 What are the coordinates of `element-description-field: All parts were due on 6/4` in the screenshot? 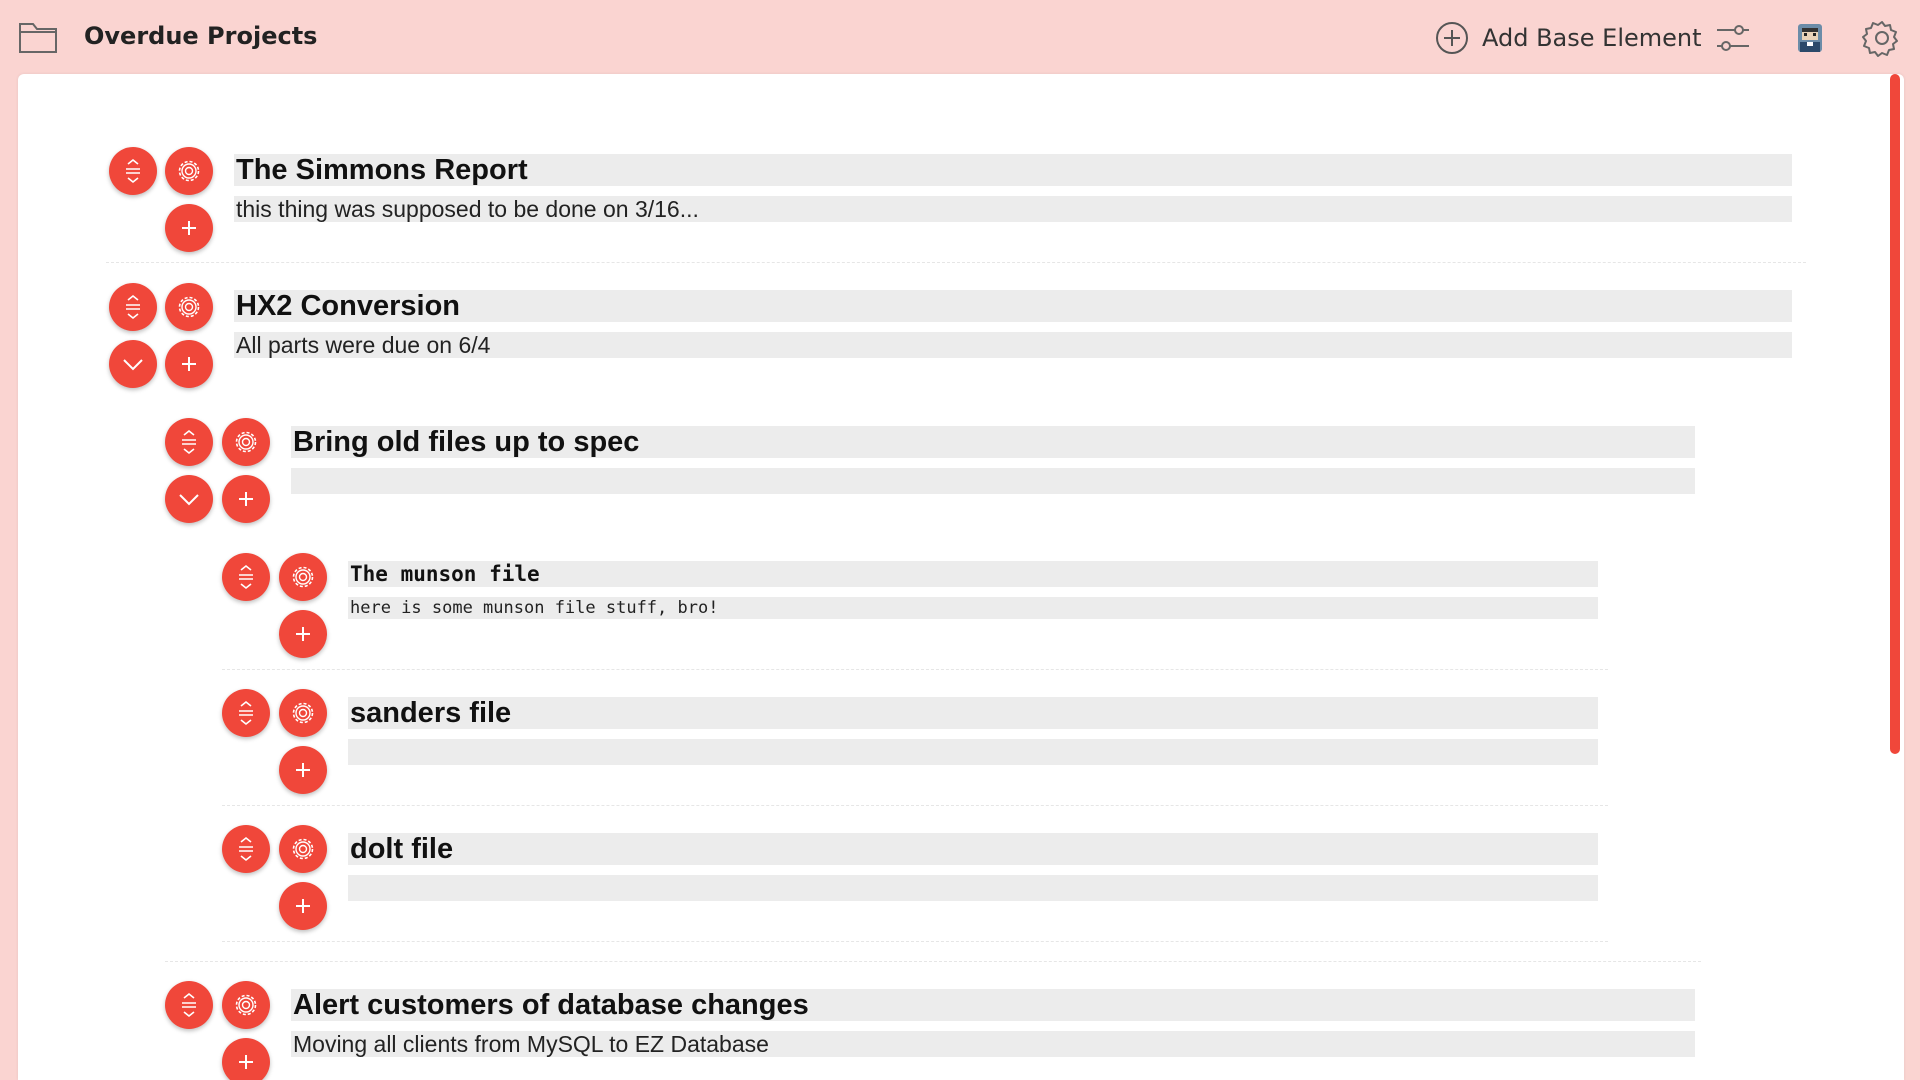 It's located at (1013, 345).